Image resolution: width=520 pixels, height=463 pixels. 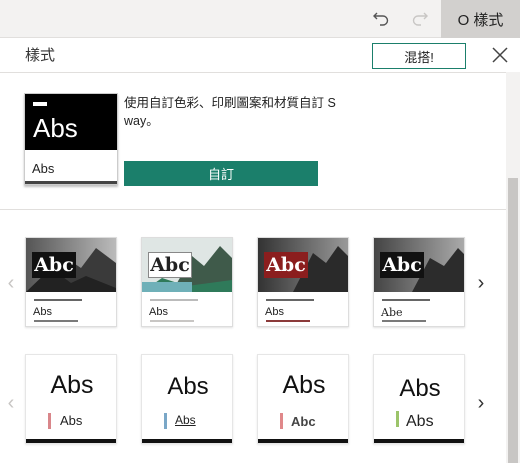 I want to click on style-thumbnail-8: Abs Abs, so click(x=419, y=399).